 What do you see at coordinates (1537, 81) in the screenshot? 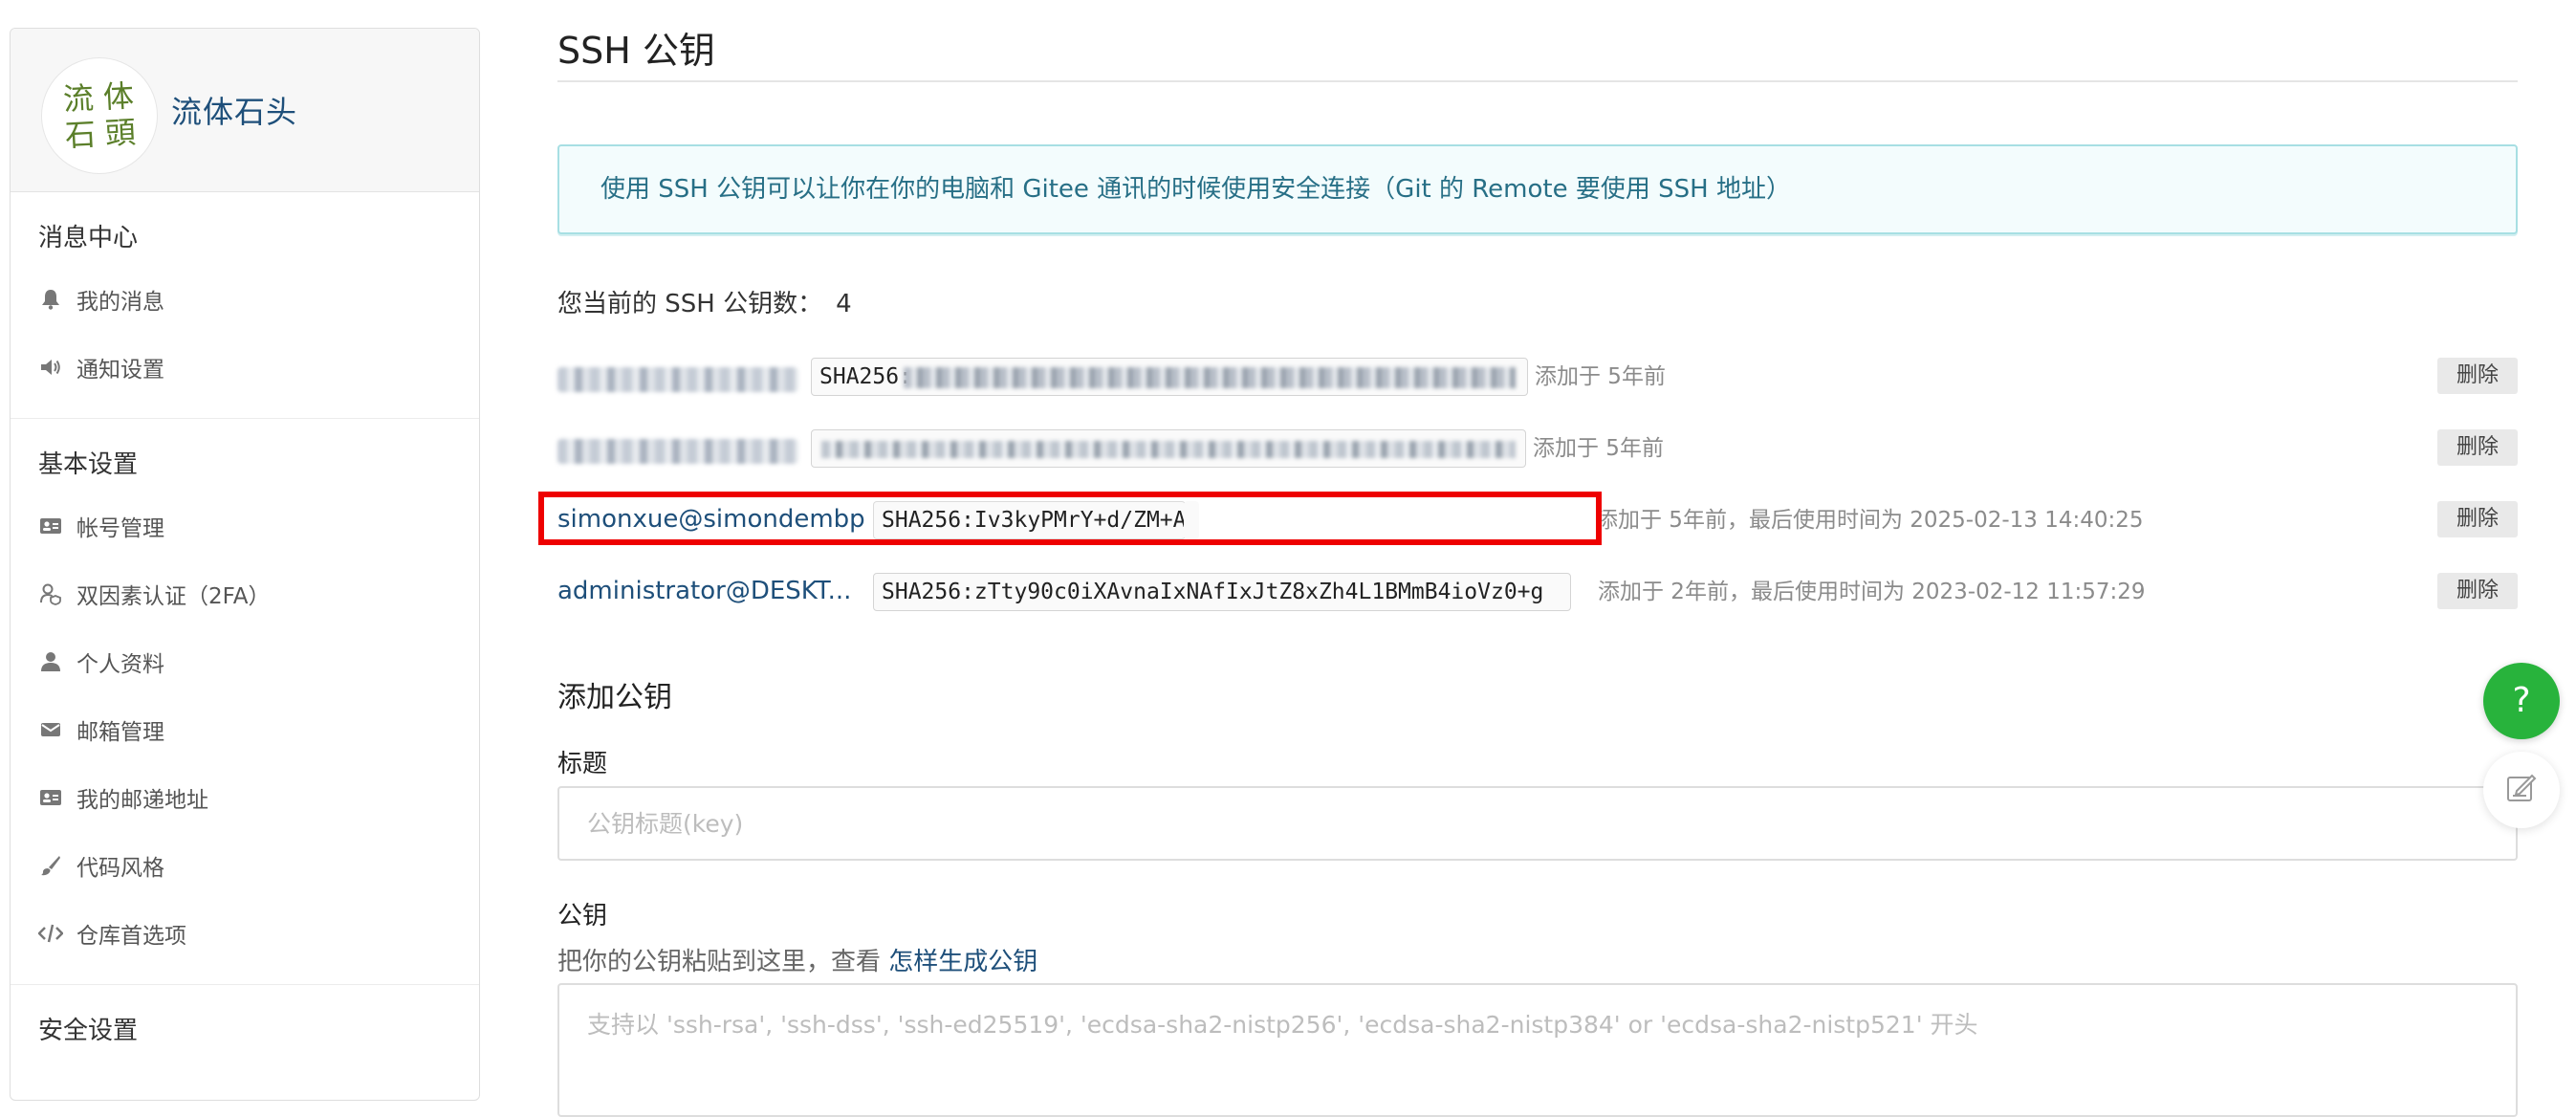
I see `title-divider` at bounding box center [1537, 81].